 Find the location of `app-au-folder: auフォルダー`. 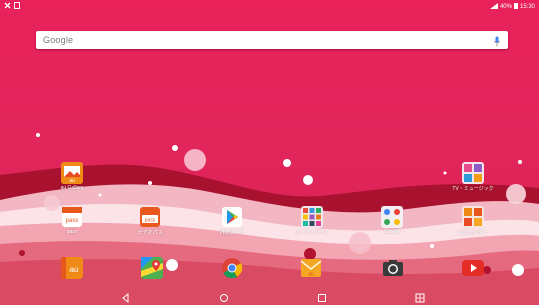

app-au-folder: auフォルダー is located at coordinates (473, 221).